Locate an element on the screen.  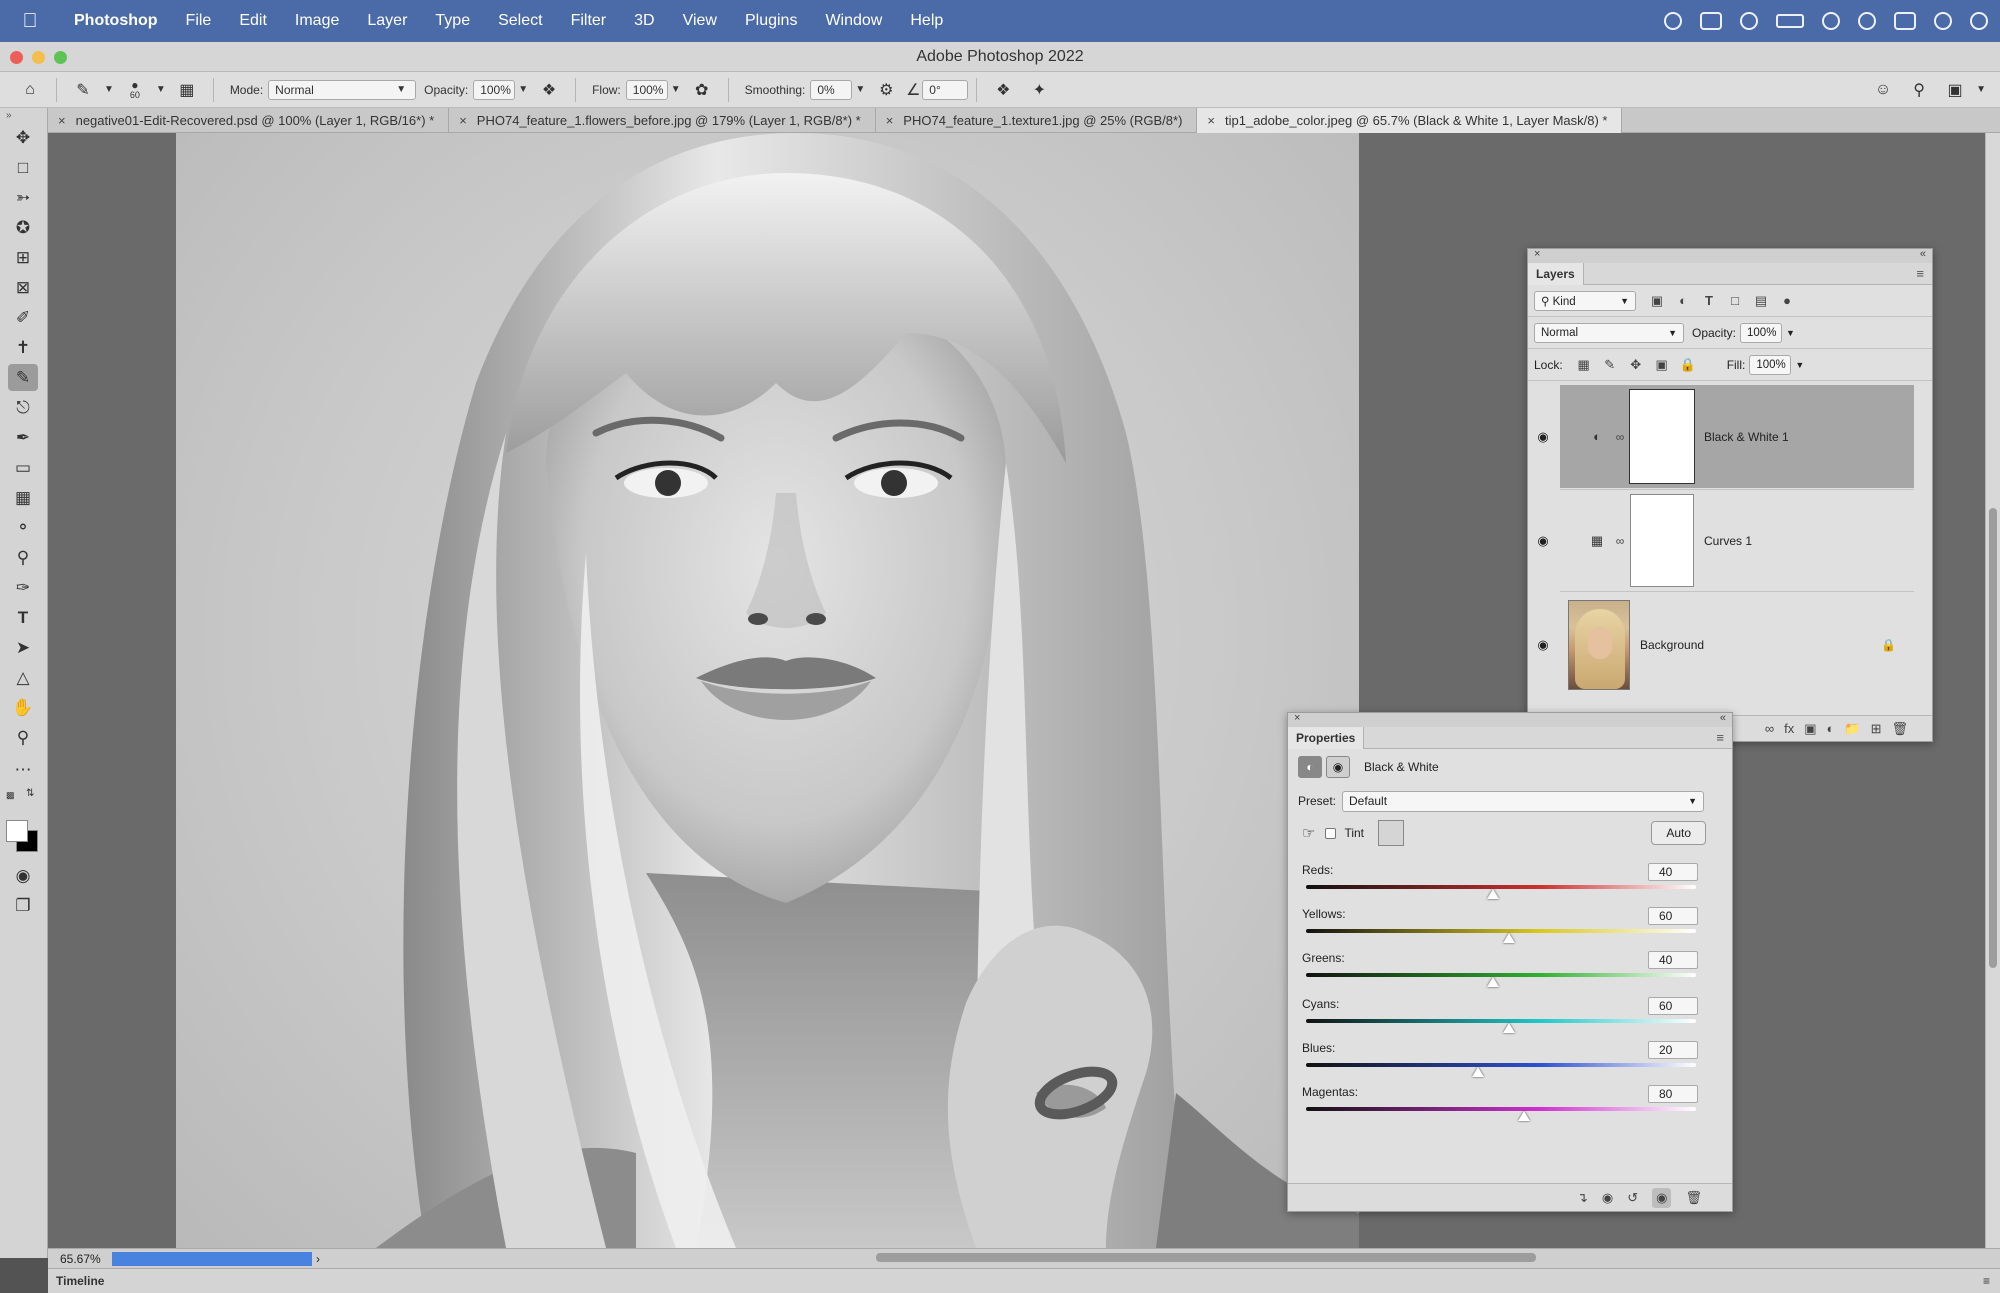
zoom-window-icon is located at coordinates (60, 57).